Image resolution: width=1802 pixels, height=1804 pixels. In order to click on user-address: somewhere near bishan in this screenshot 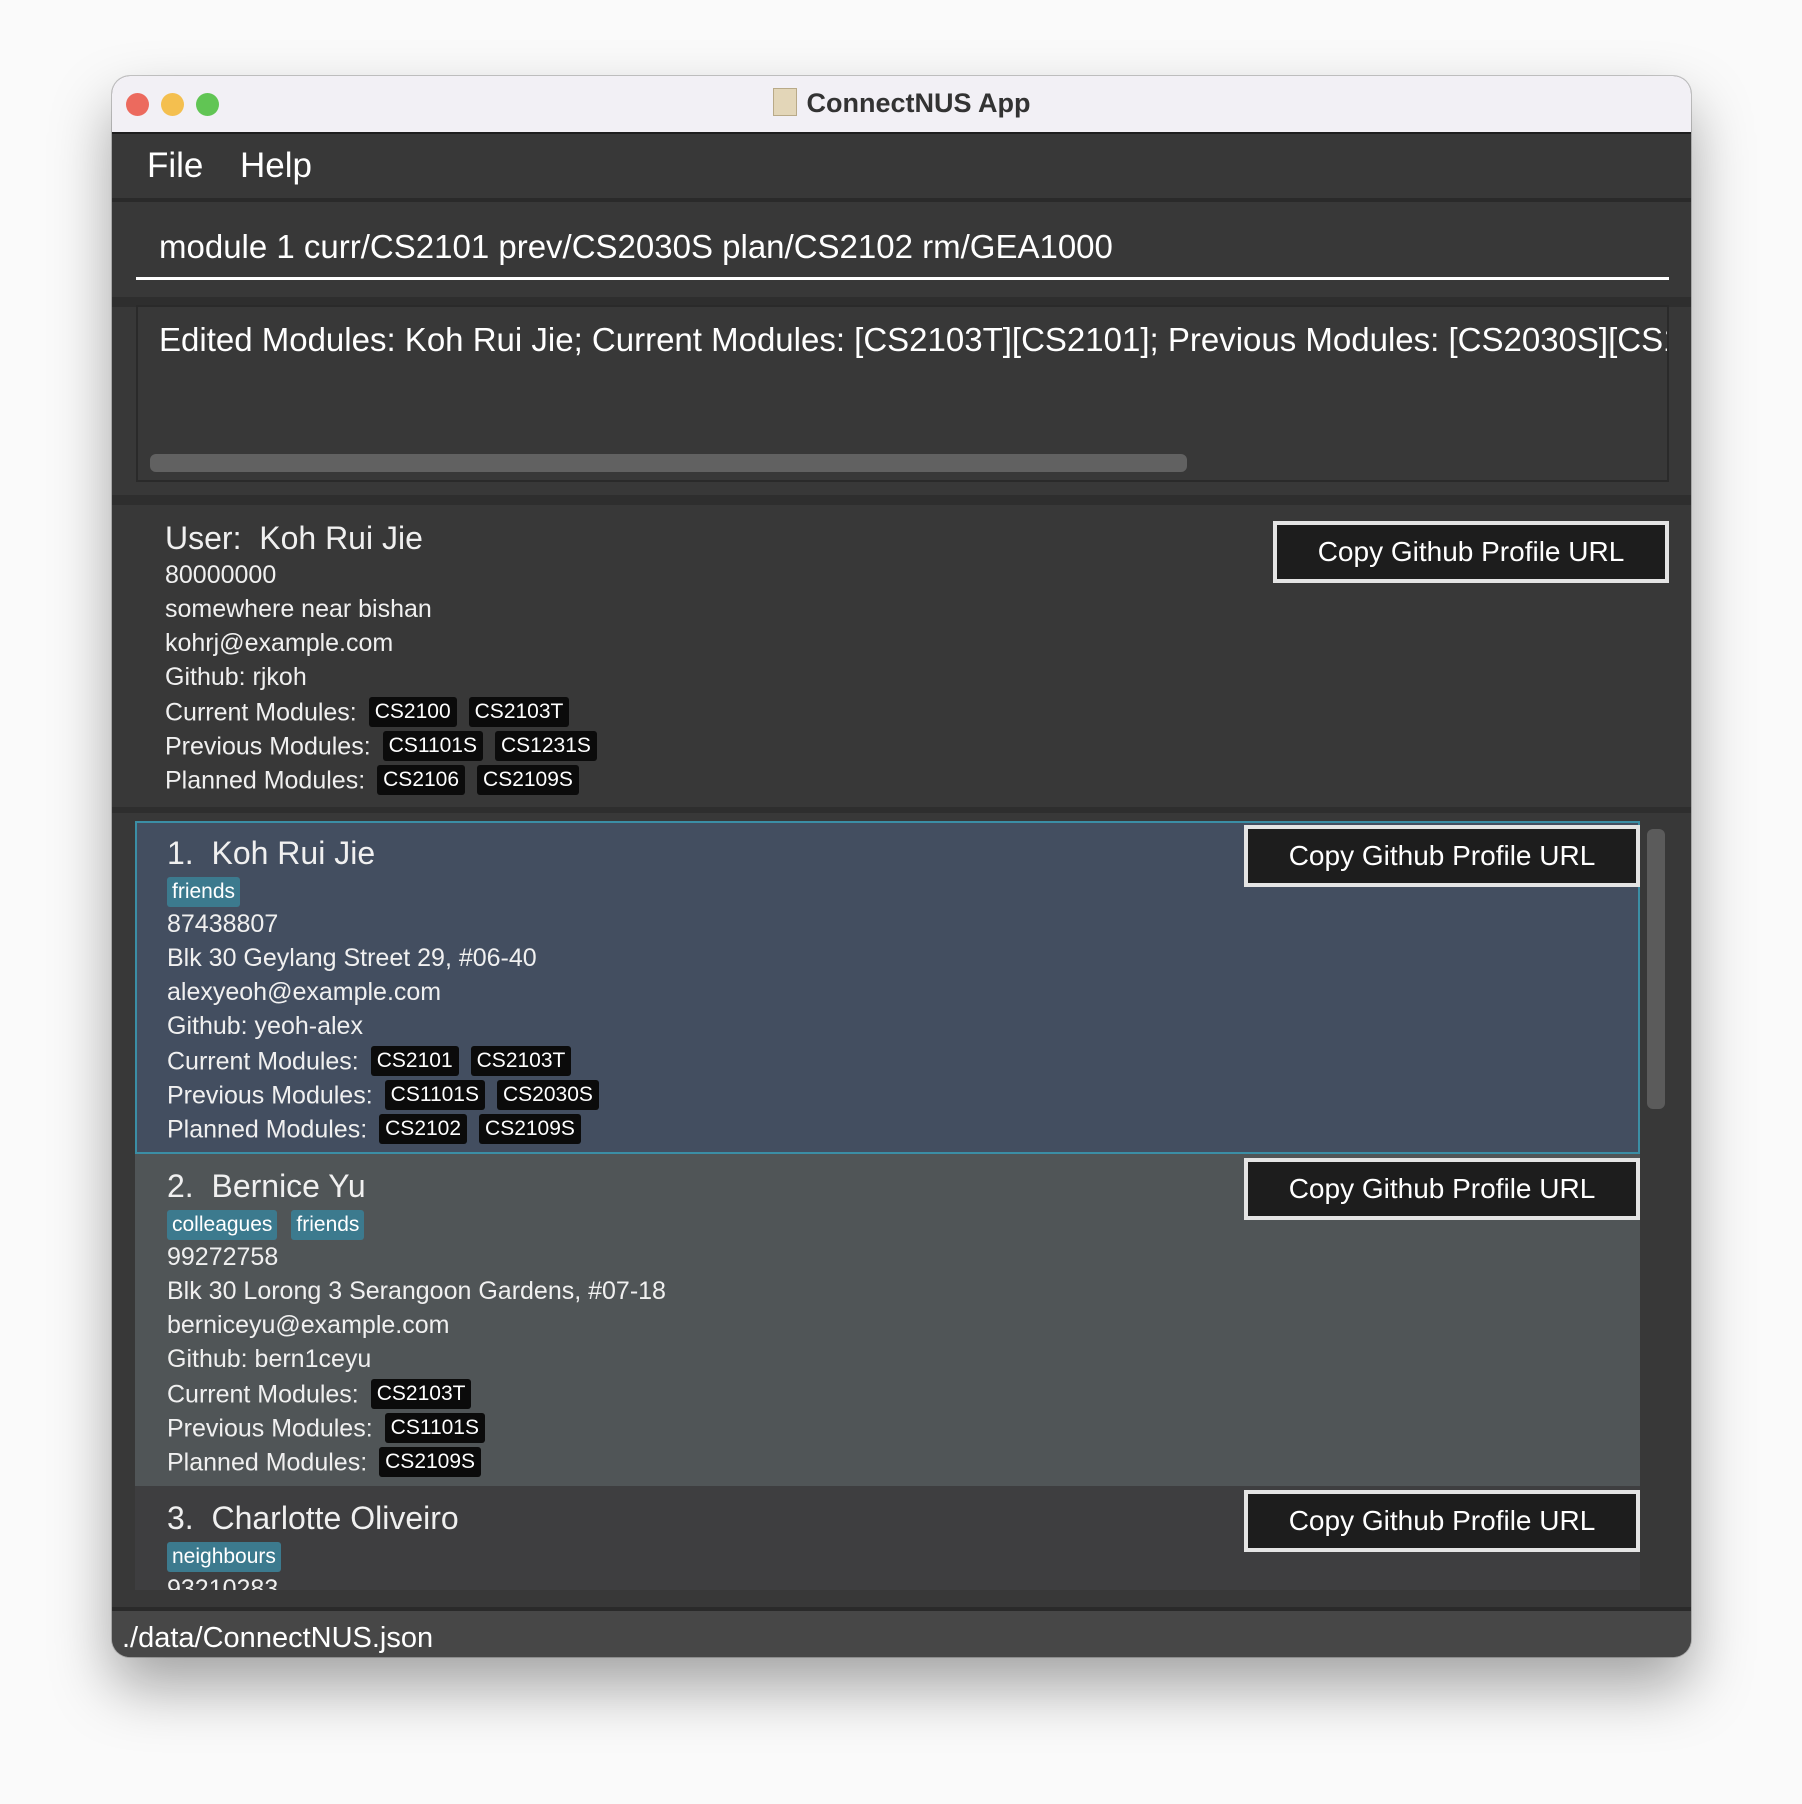, I will do `click(298, 609)`.